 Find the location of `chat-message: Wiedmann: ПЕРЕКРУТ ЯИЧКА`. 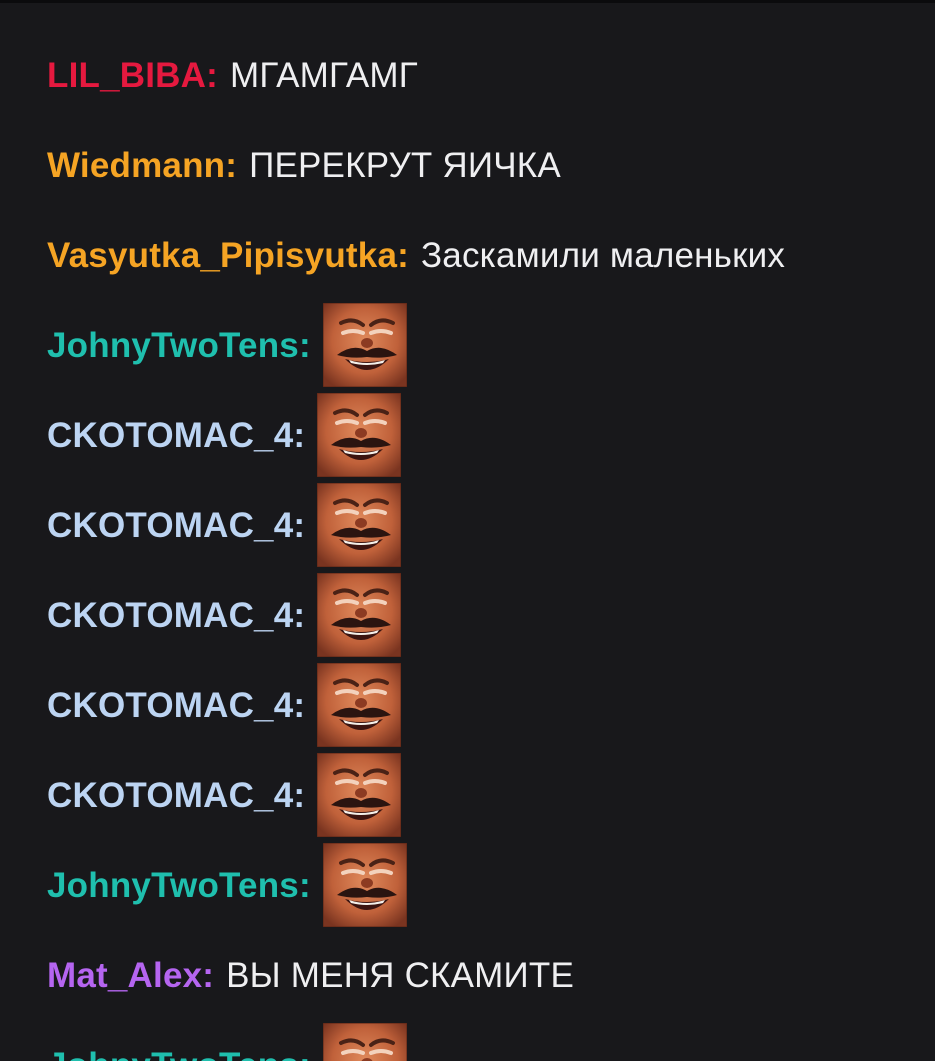

chat-message: Wiedmann: ПЕРЕКРУТ ЯИЧКА is located at coordinates (487, 165).